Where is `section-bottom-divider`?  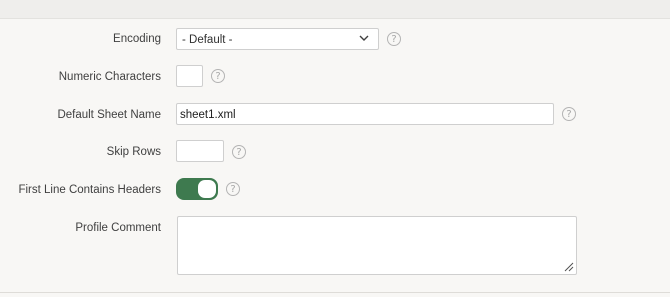 section-bottom-divider is located at coordinates (335, 292).